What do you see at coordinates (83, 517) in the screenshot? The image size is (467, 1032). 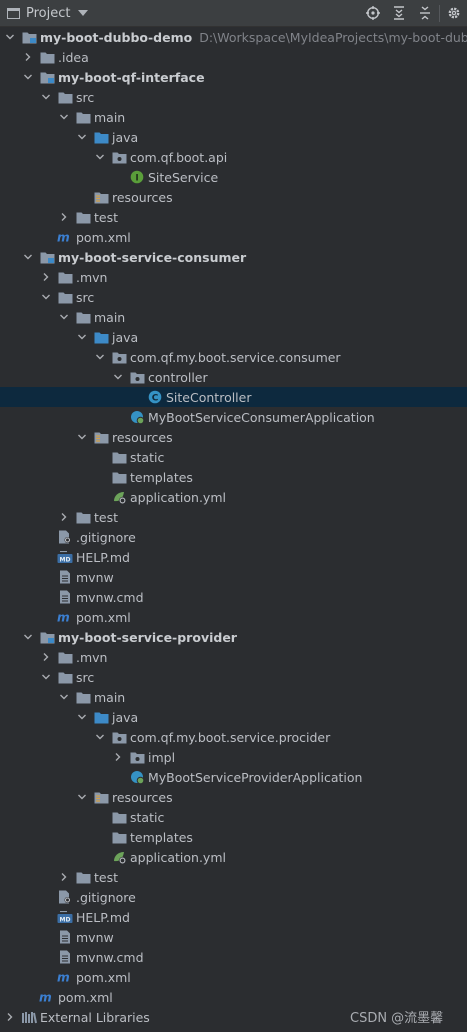 I see `folder-icon` at bounding box center [83, 517].